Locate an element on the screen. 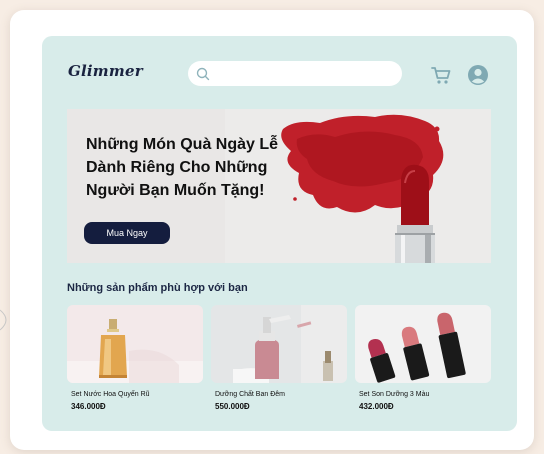  hero-line-2: Dành Riêng Cho Những is located at coordinates (177, 167).